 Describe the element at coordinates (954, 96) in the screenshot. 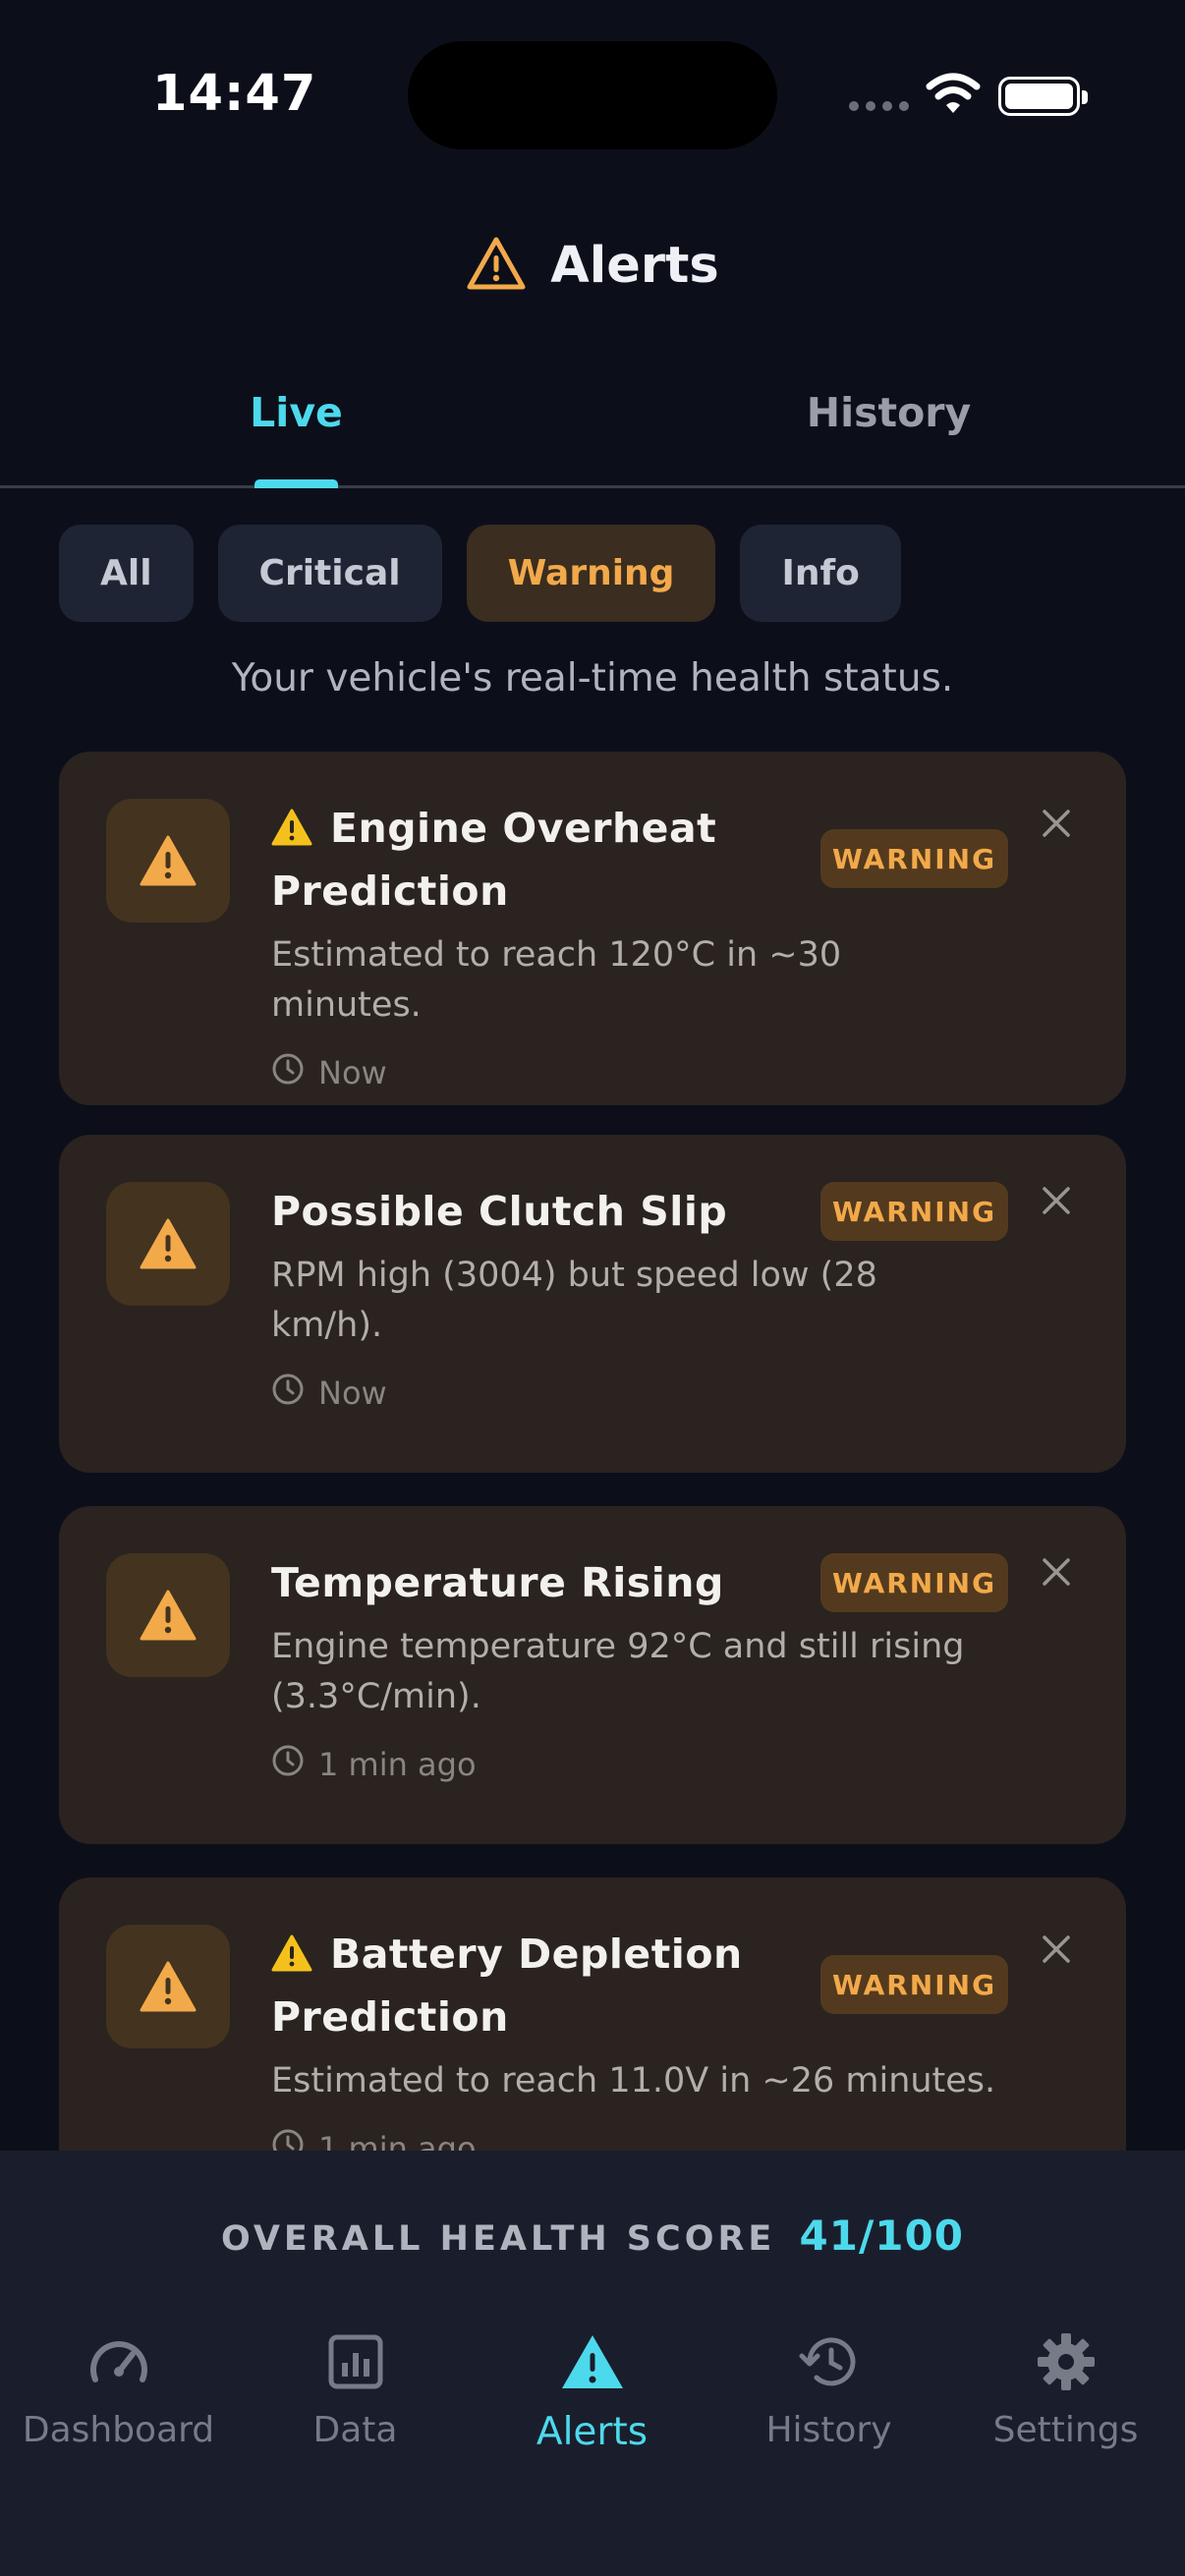

I see `wifi-icon` at that location.